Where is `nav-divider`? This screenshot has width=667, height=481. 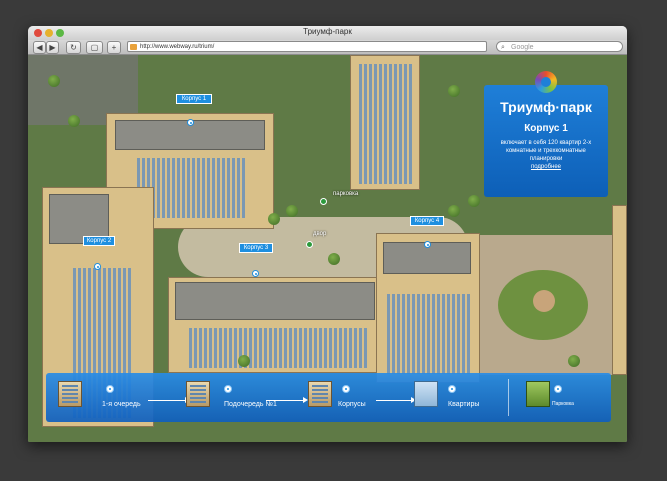 nav-divider is located at coordinates (508, 397).